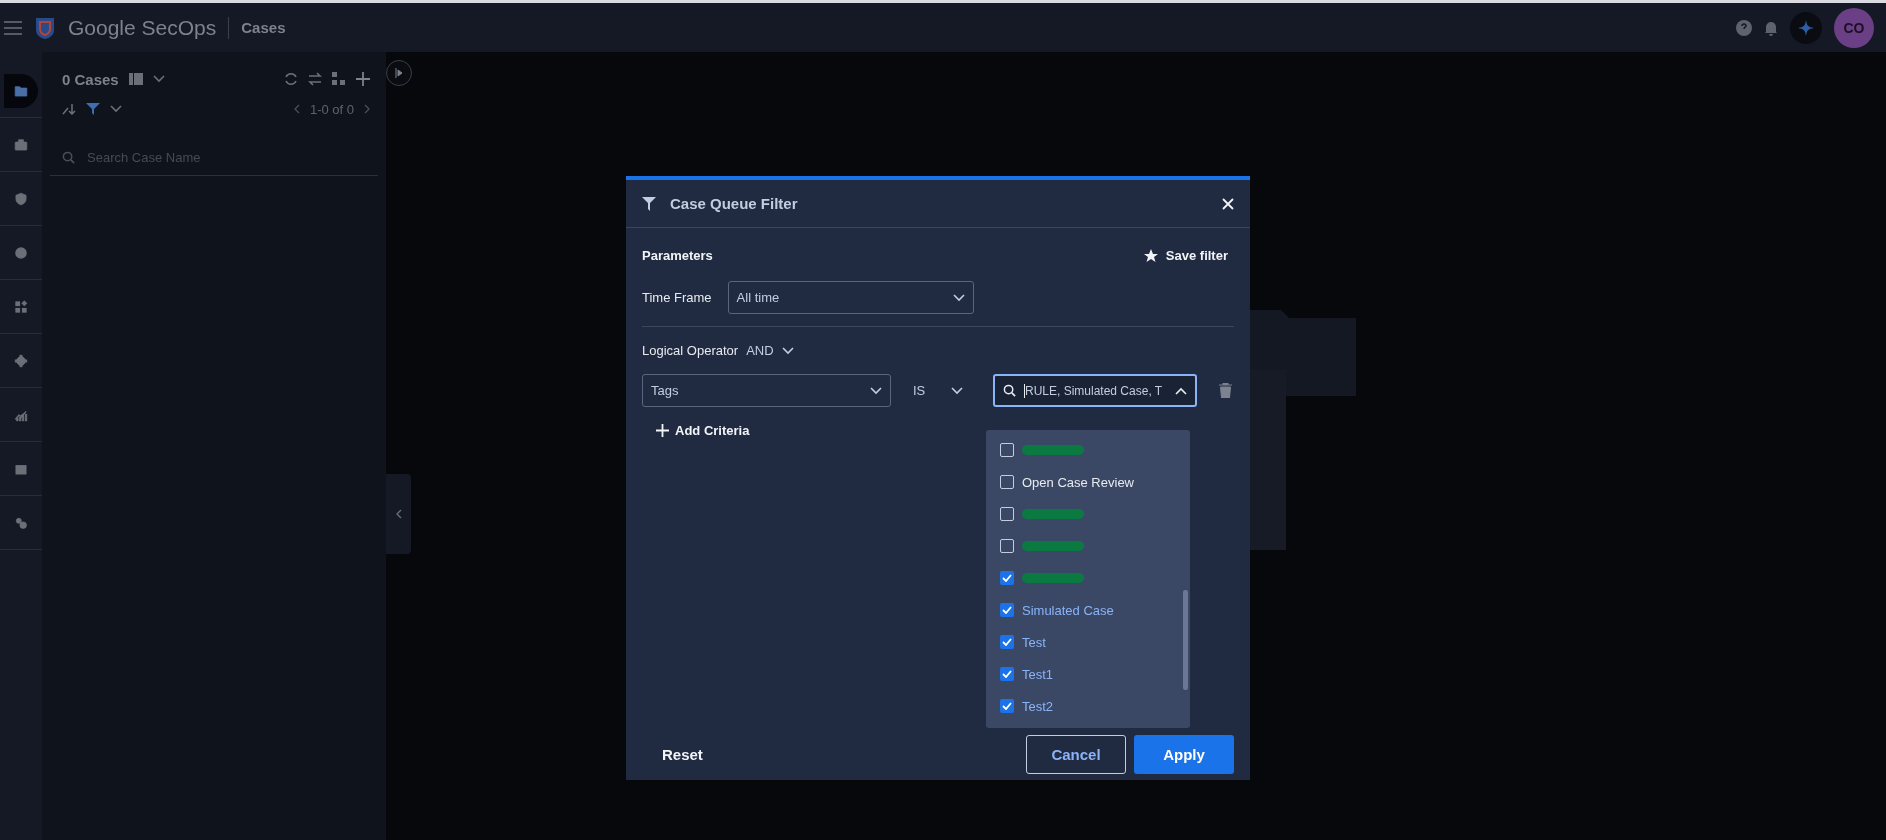 This screenshot has width=1886, height=840. What do you see at coordinates (850, 297) in the screenshot?
I see `time-frame-select: All time` at bounding box center [850, 297].